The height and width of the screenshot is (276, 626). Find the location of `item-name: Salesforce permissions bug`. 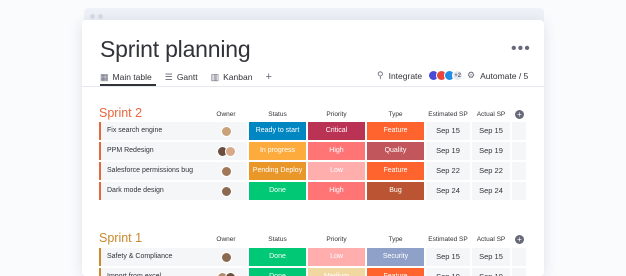

item-name: Salesforce permissions bug is located at coordinates (153, 171).